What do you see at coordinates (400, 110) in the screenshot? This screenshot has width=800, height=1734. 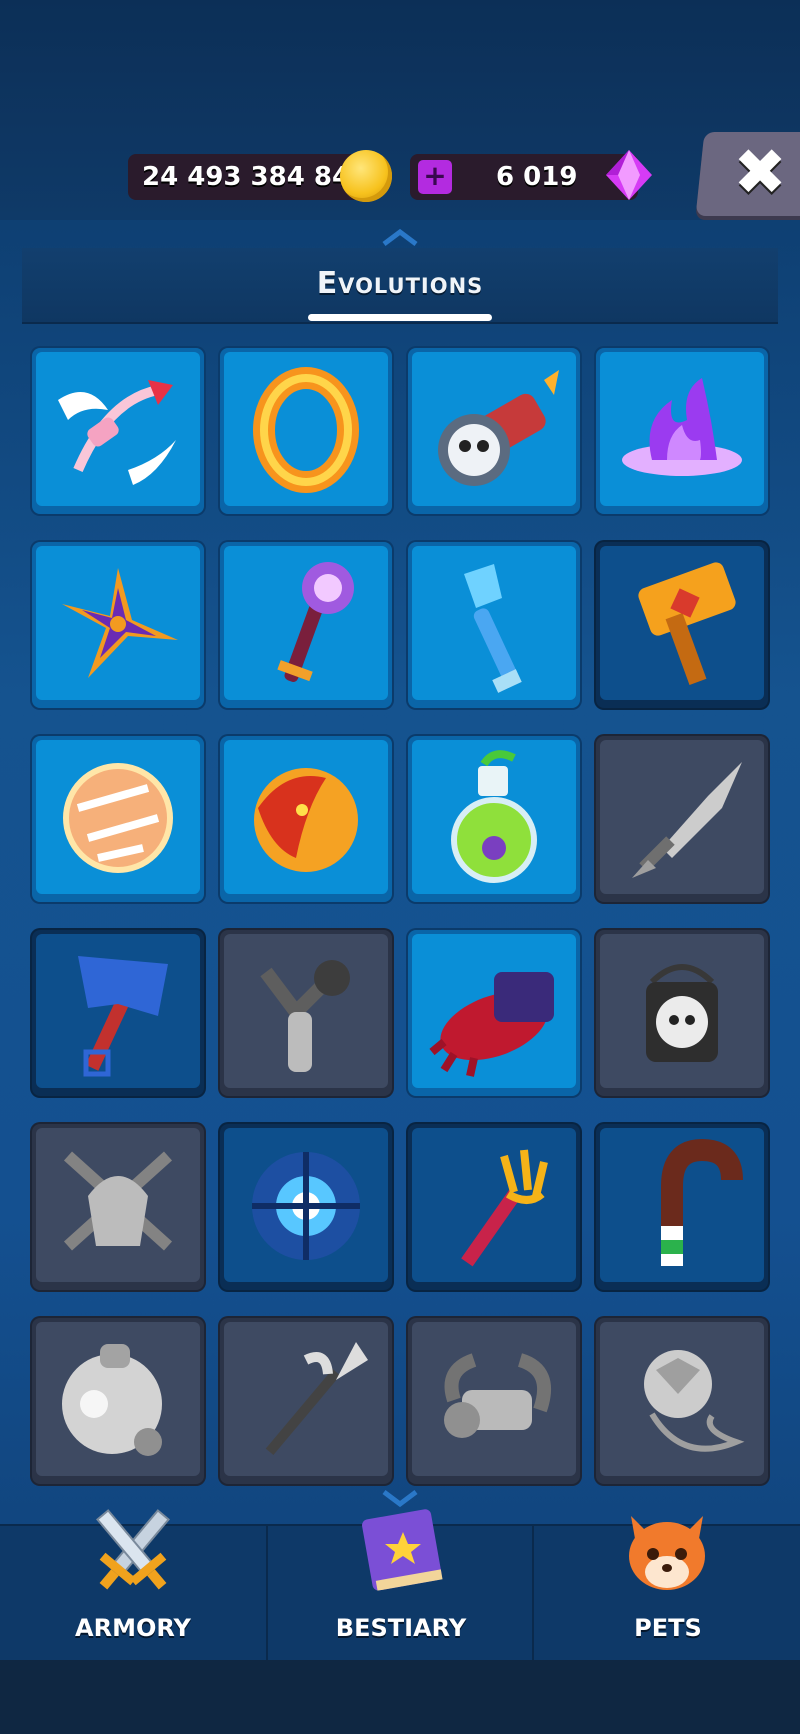 I see `top-bar` at bounding box center [400, 110].